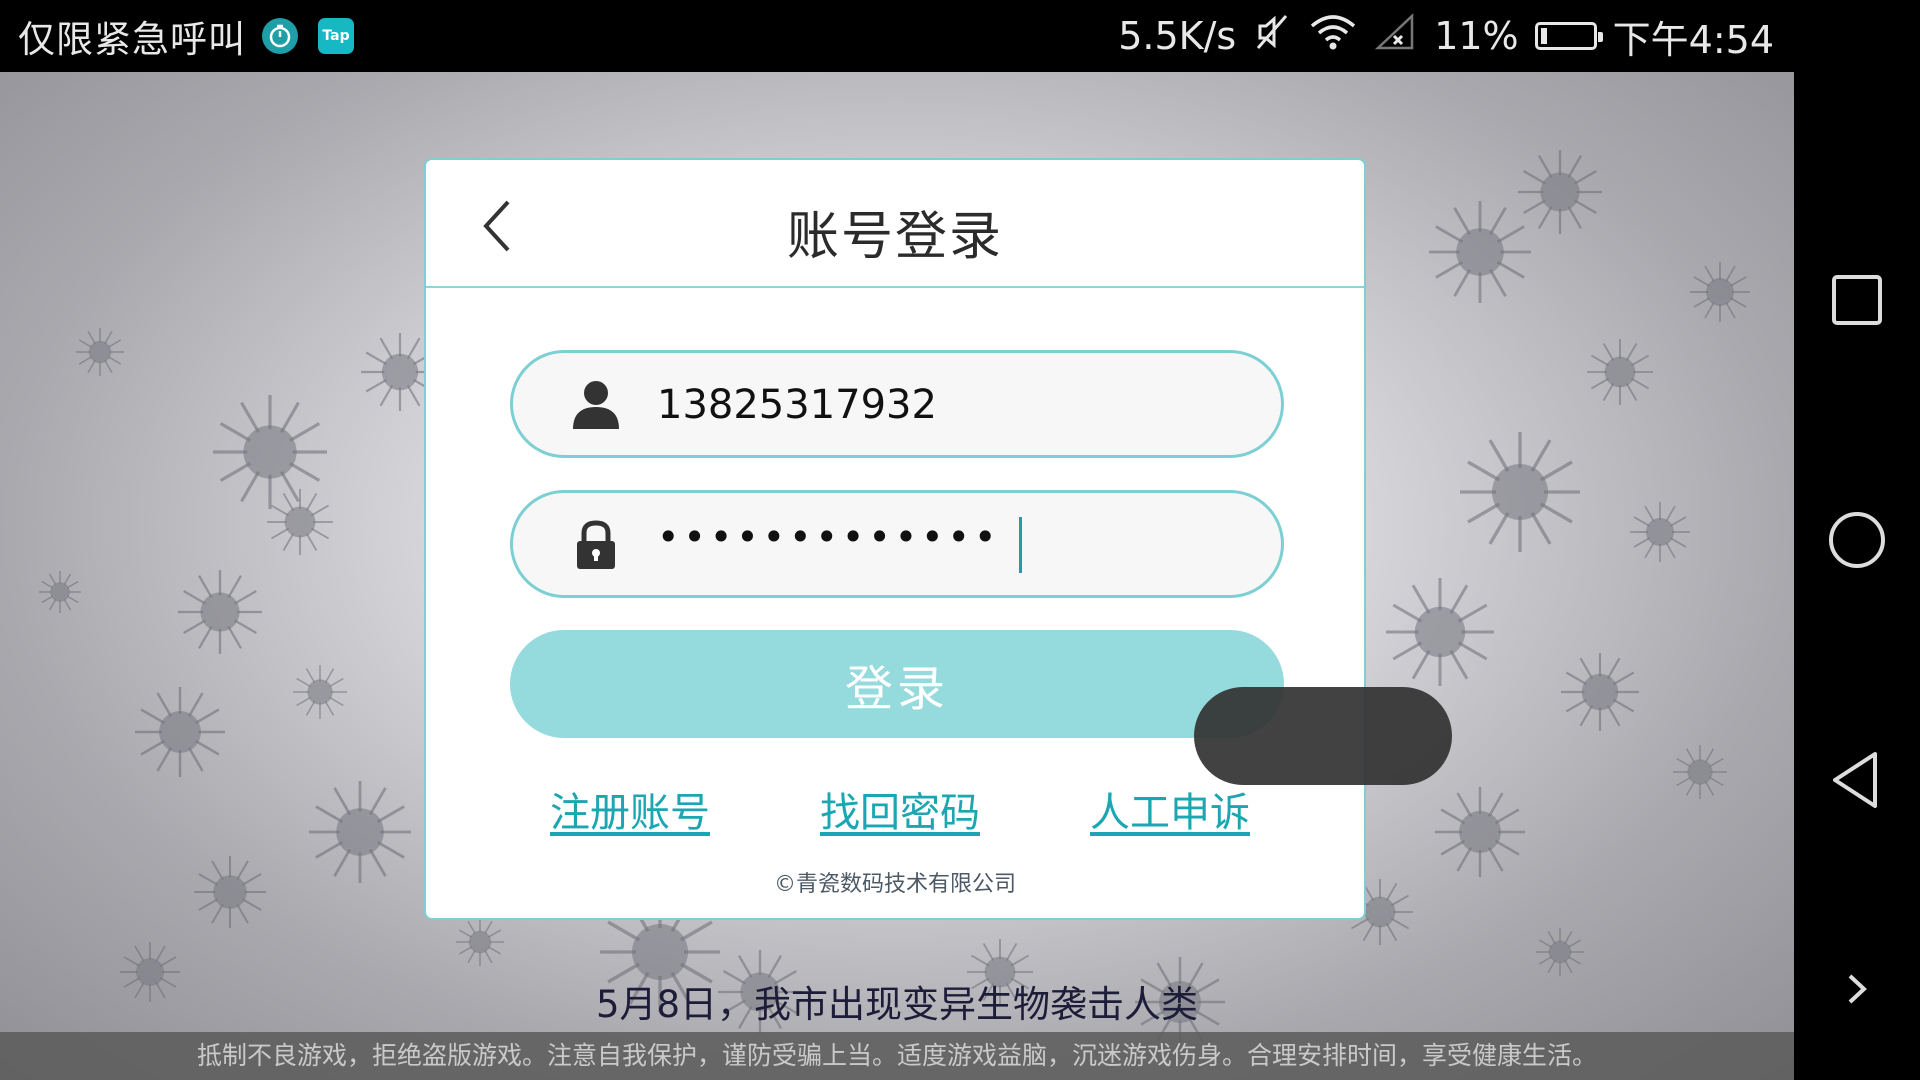 This screenshot has width=1920, height=1080. I want to click on story-caption: 5月8日，我市出现变异生物袭击人类, so click(897, 1004).